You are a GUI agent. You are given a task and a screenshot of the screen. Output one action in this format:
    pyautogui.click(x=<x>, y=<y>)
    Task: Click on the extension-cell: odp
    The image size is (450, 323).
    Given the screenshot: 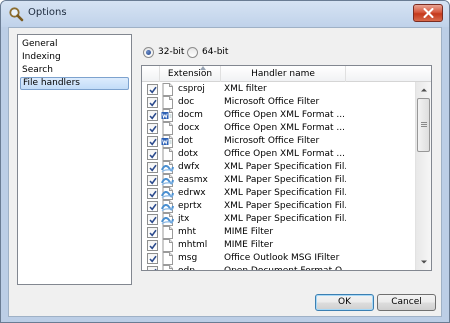 What is the action you would take?
    pyautogui.click(x=186, y=268)
    